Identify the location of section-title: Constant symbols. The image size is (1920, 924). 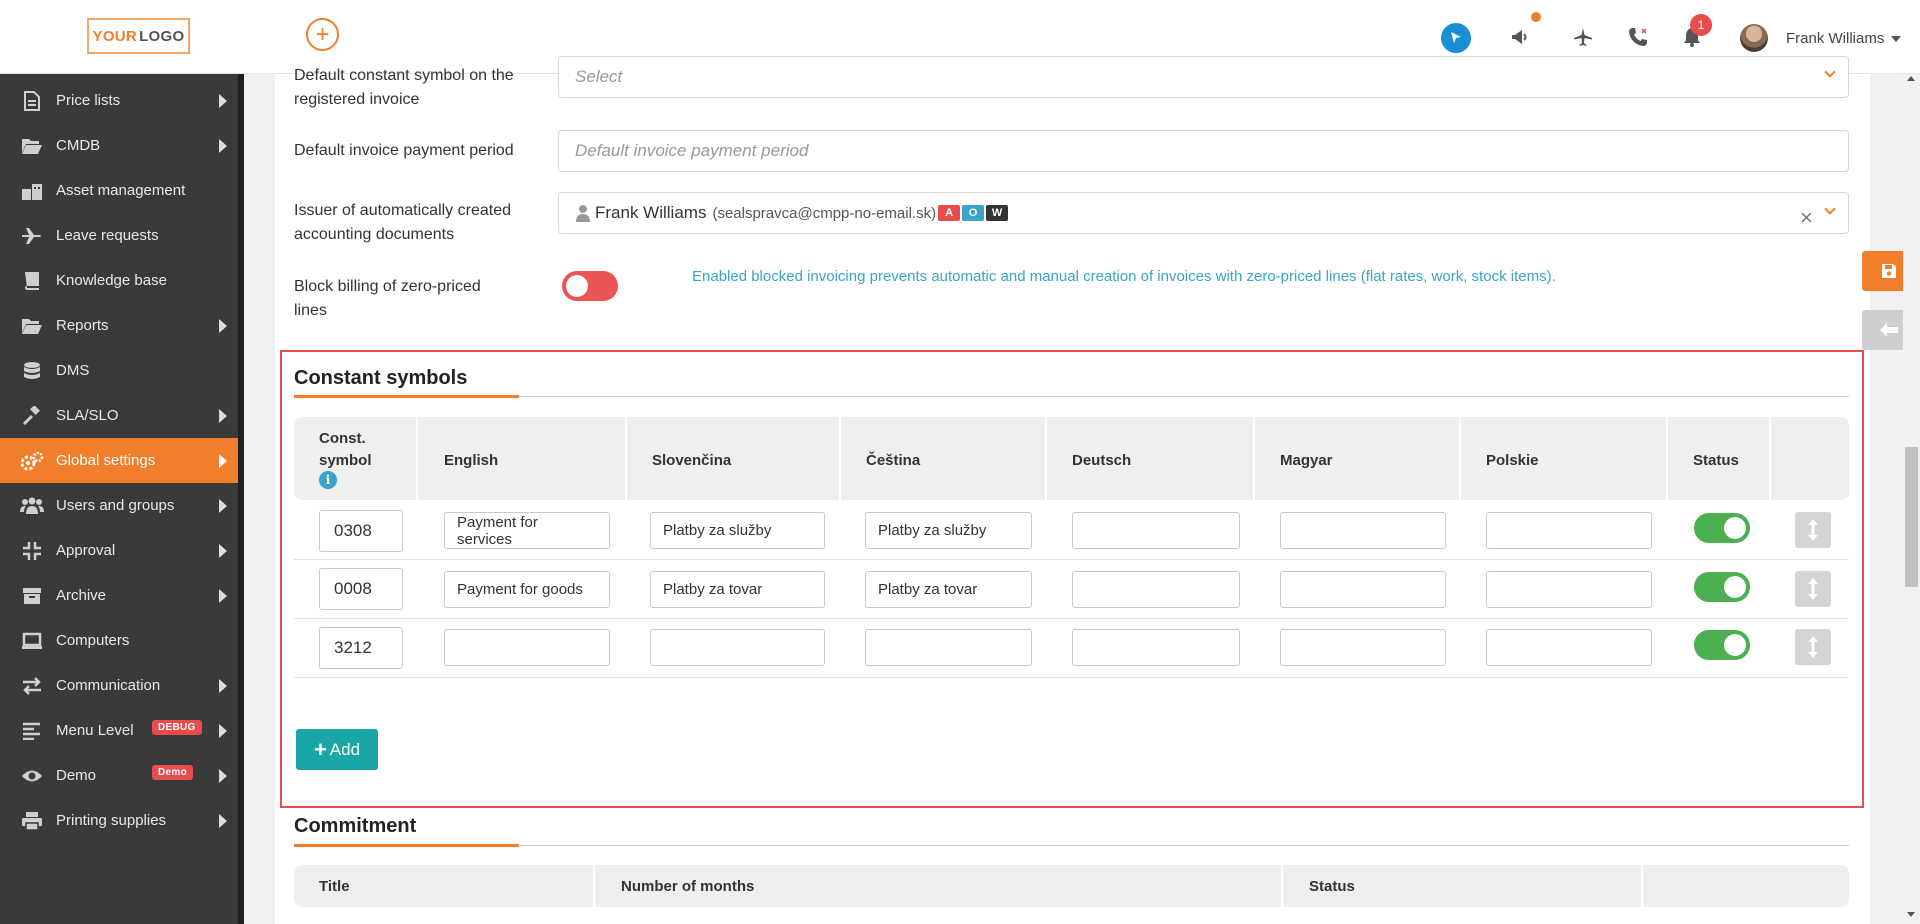
(381, 378).